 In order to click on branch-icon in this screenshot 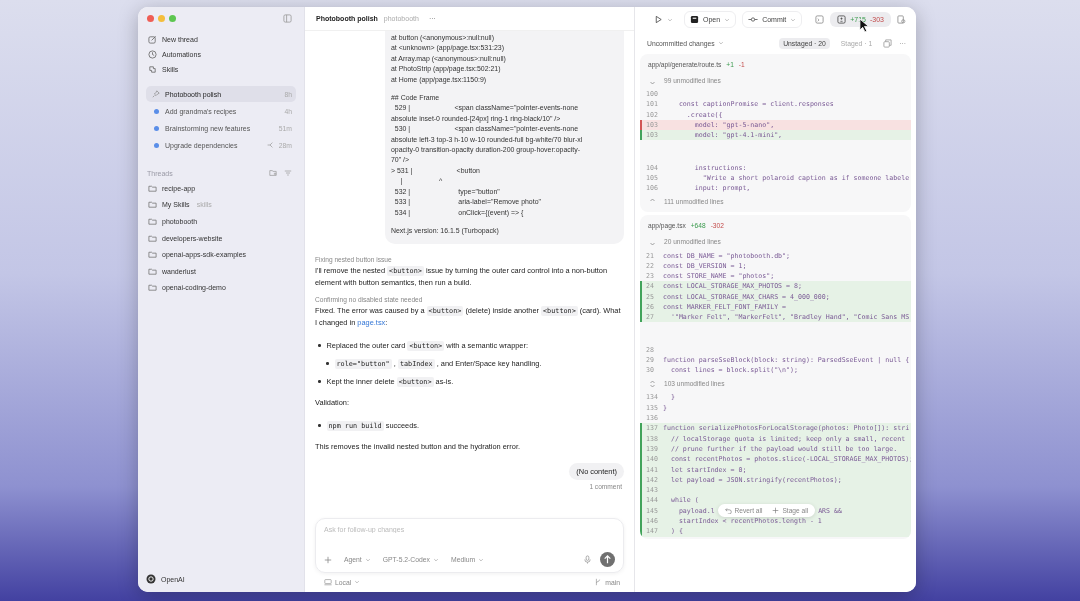, I will do `click(598, 582)`.